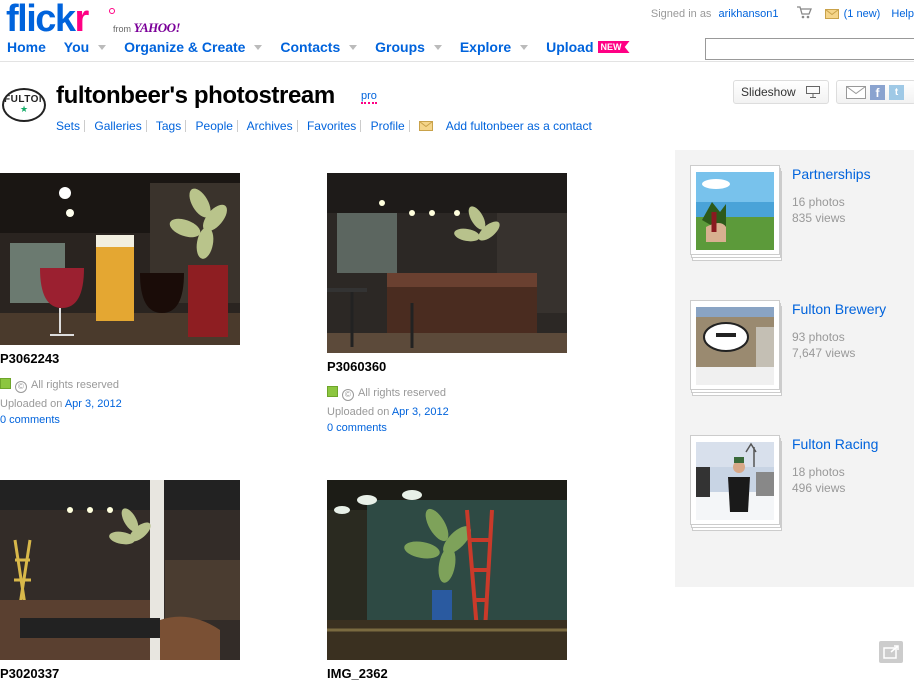 This screenshot has height=681, width=914. I want to click on set-view-count: 496 views, so click(819, 488).